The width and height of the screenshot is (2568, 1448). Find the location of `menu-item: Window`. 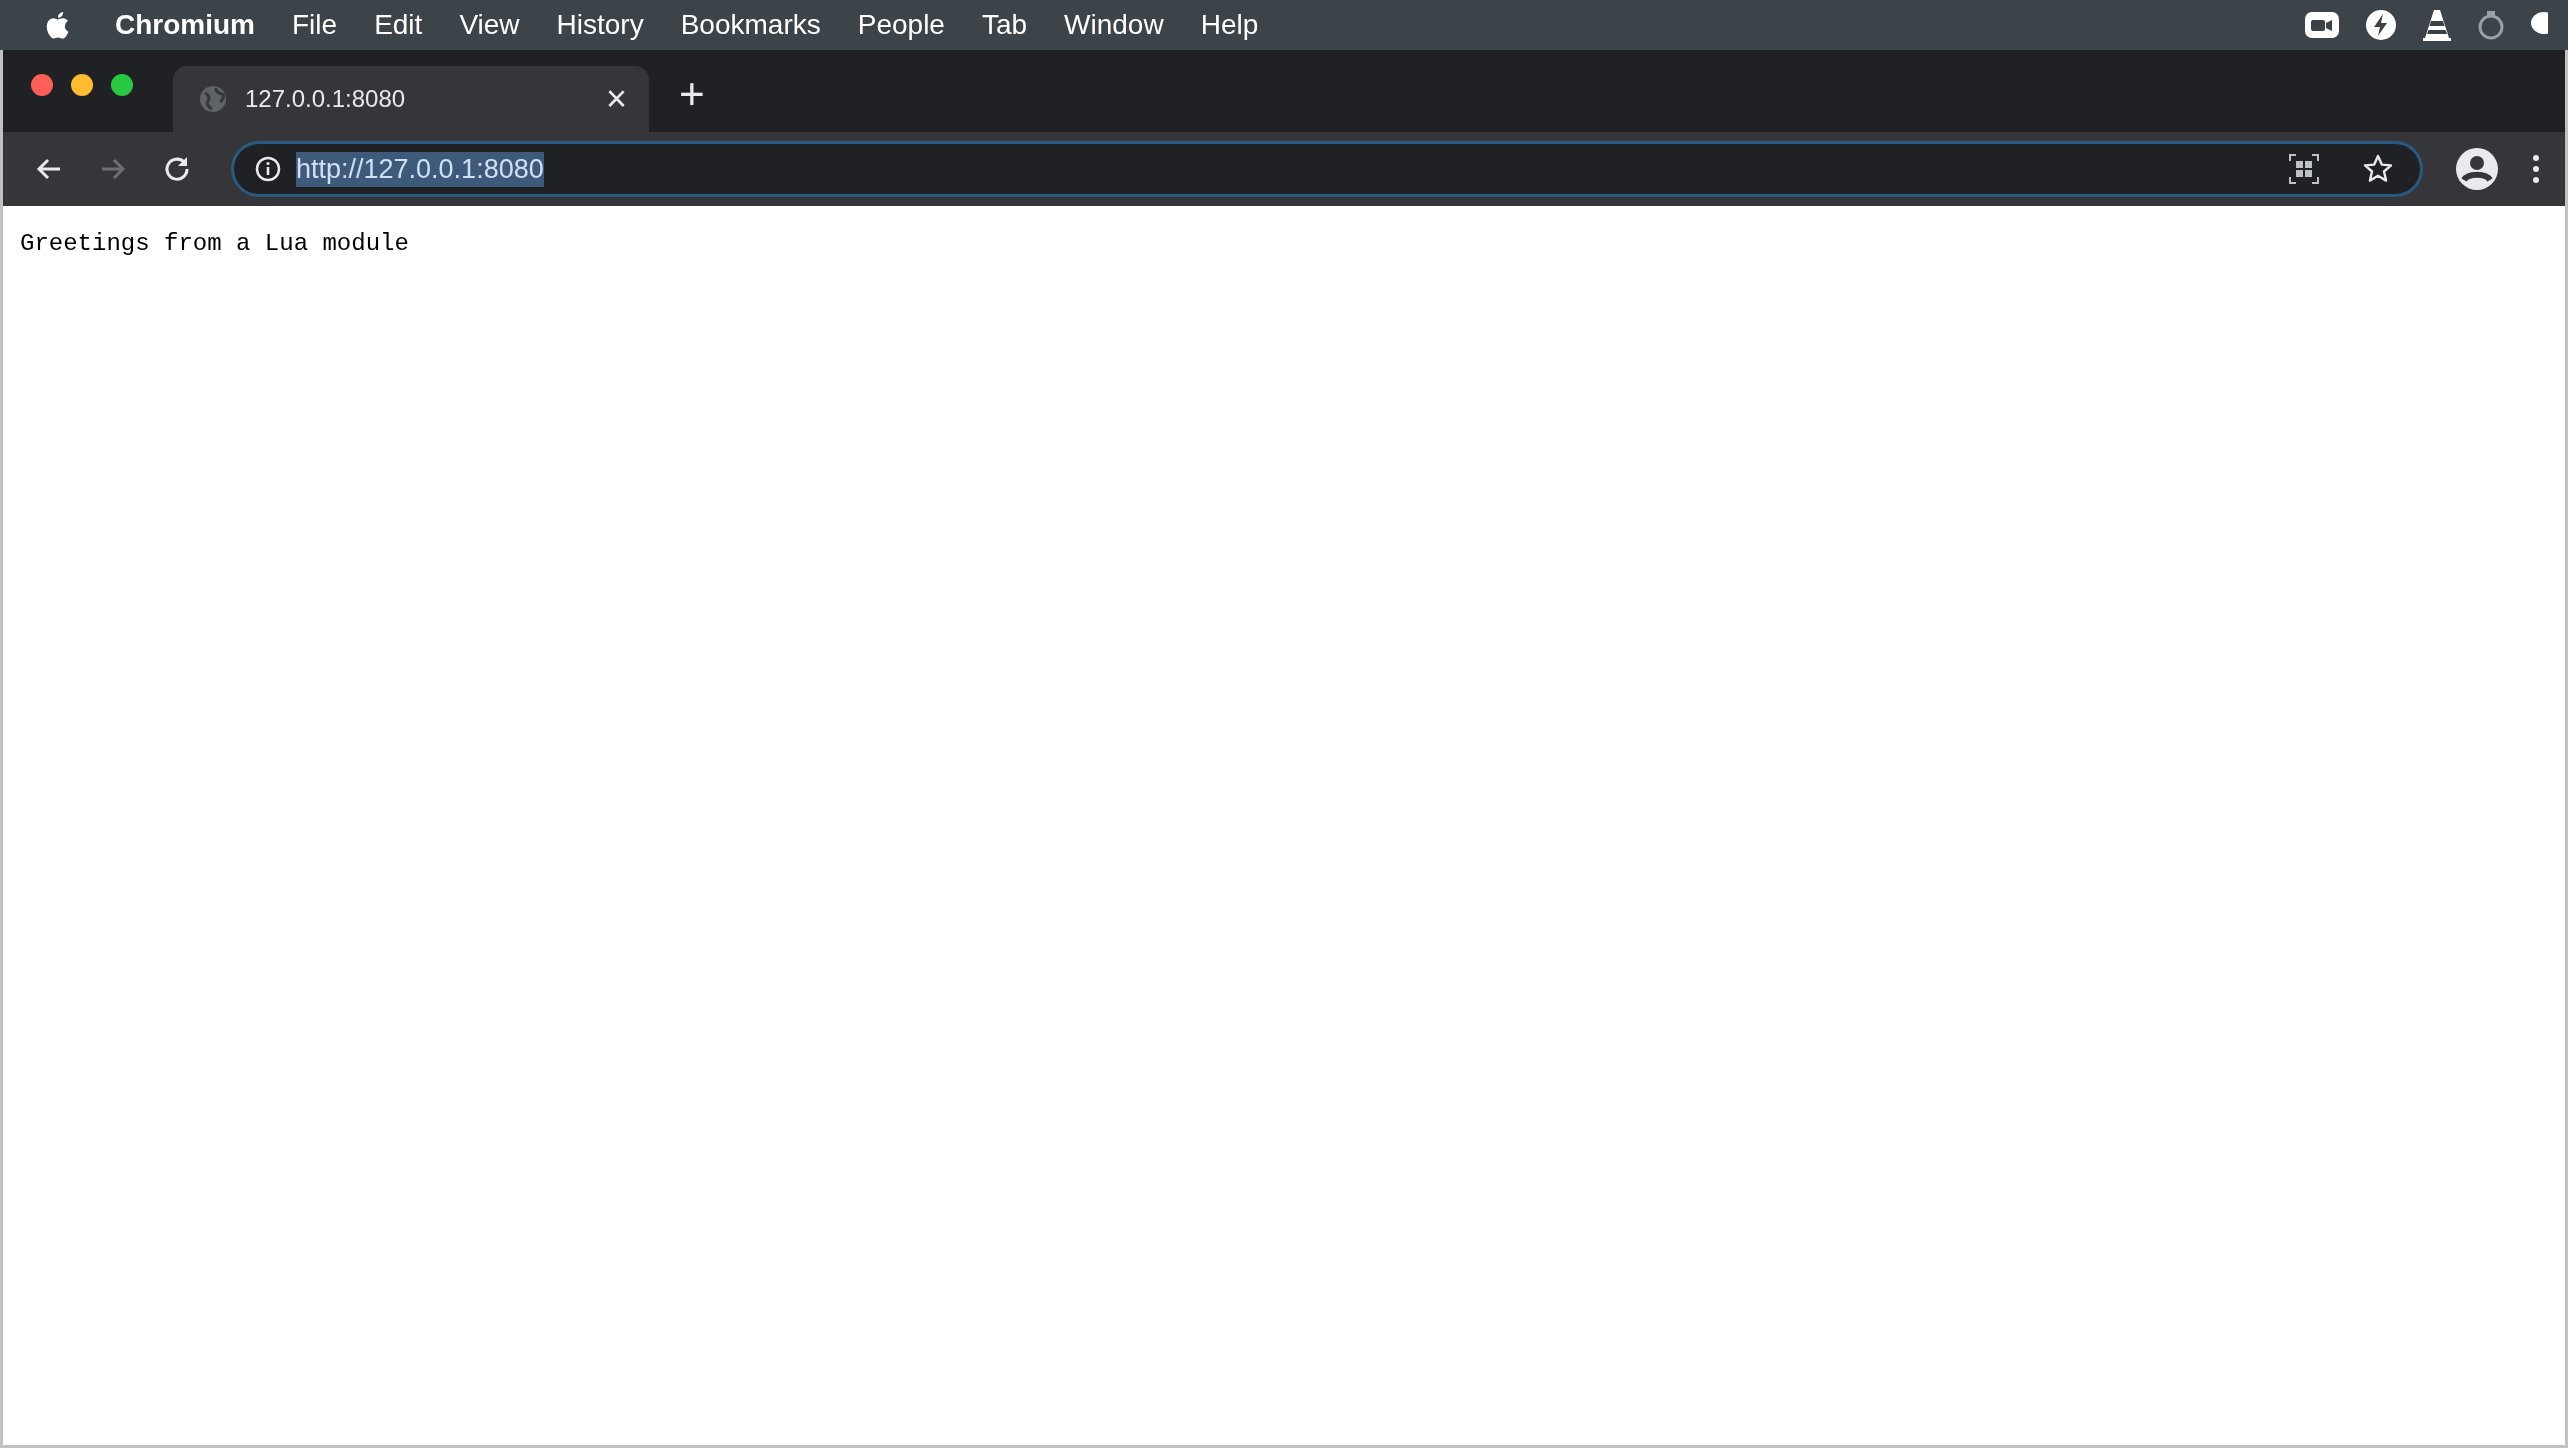

menu-item: Window is located at coordinates (1114, 25).